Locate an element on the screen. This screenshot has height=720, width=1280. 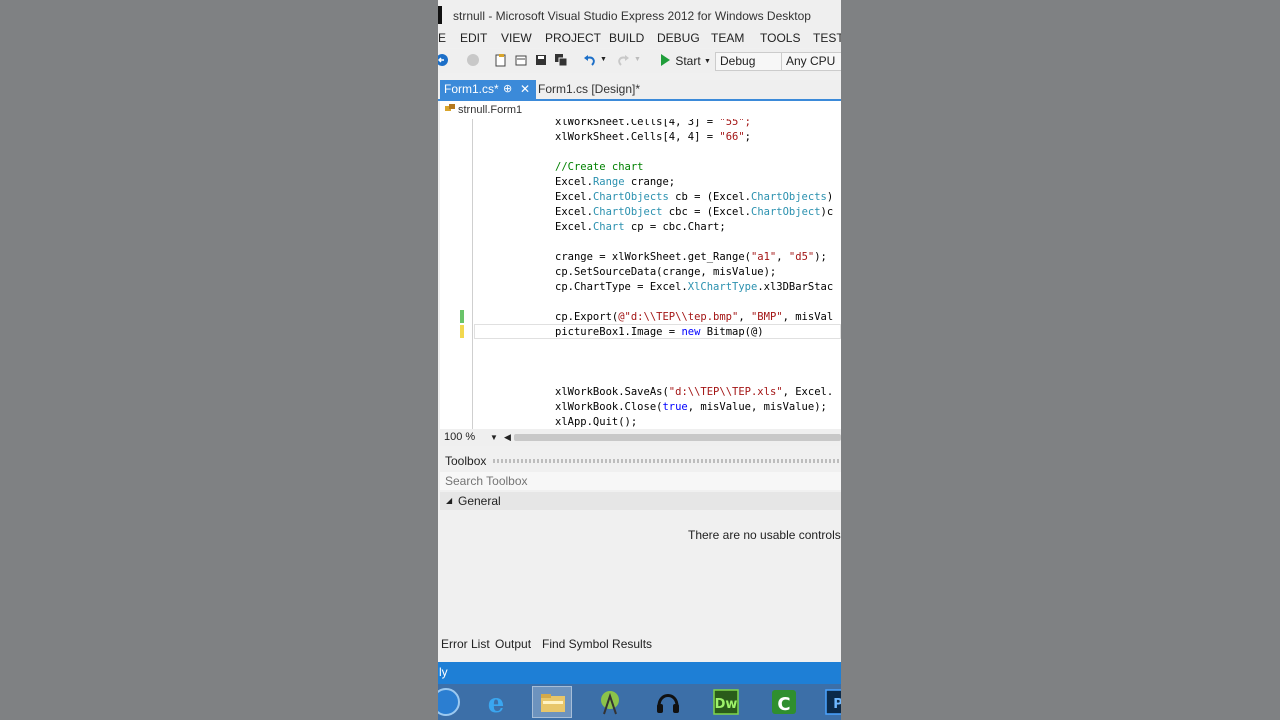
bottom-tool-tabs: Error List Output Find Symbol Results is located at coordinates (639, 645).